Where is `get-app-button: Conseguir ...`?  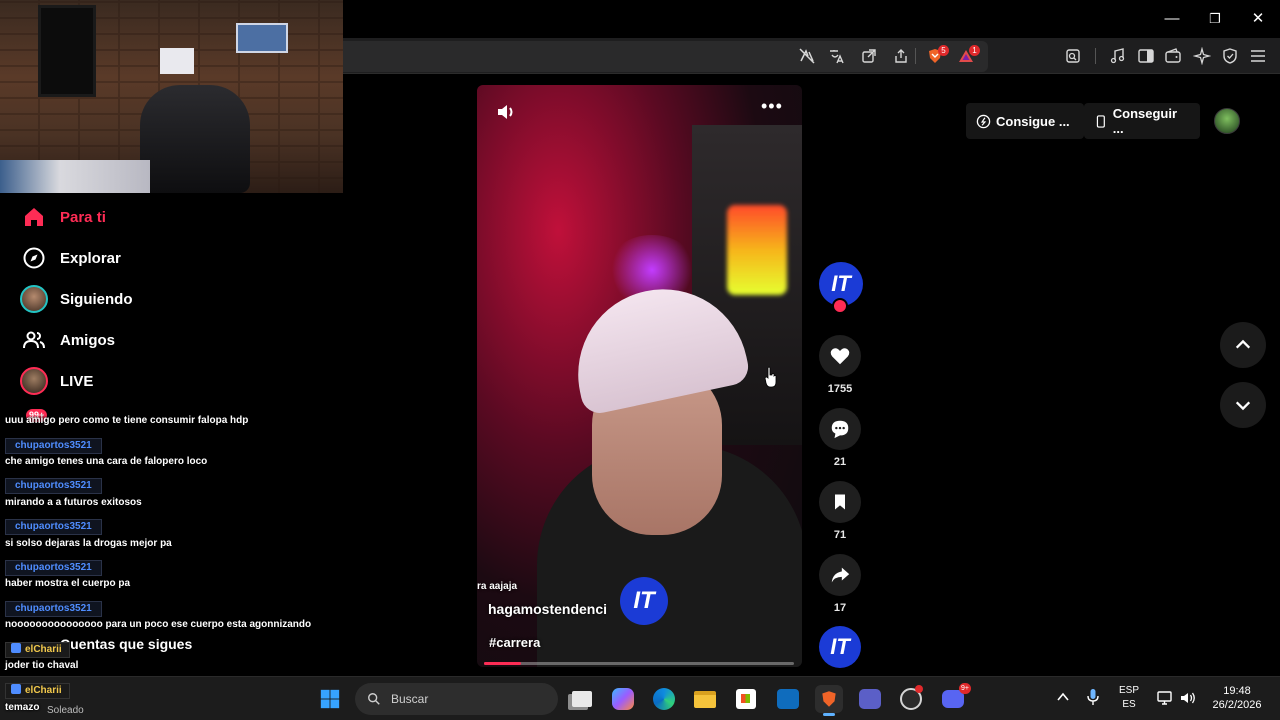 get-app-button: Conseguir ... is located at coordinates (1142, 121).